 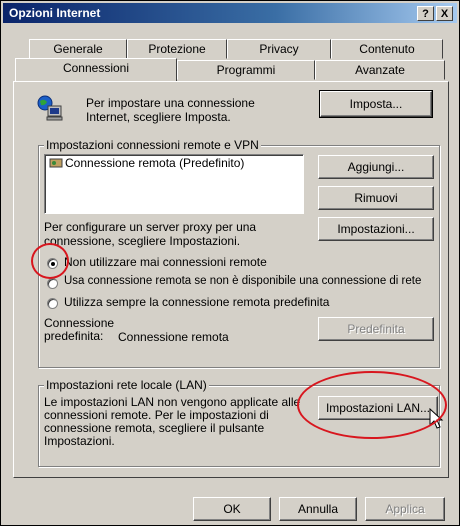 I want to click on radio-dial-when-no-network, so click(x=52, y=283).